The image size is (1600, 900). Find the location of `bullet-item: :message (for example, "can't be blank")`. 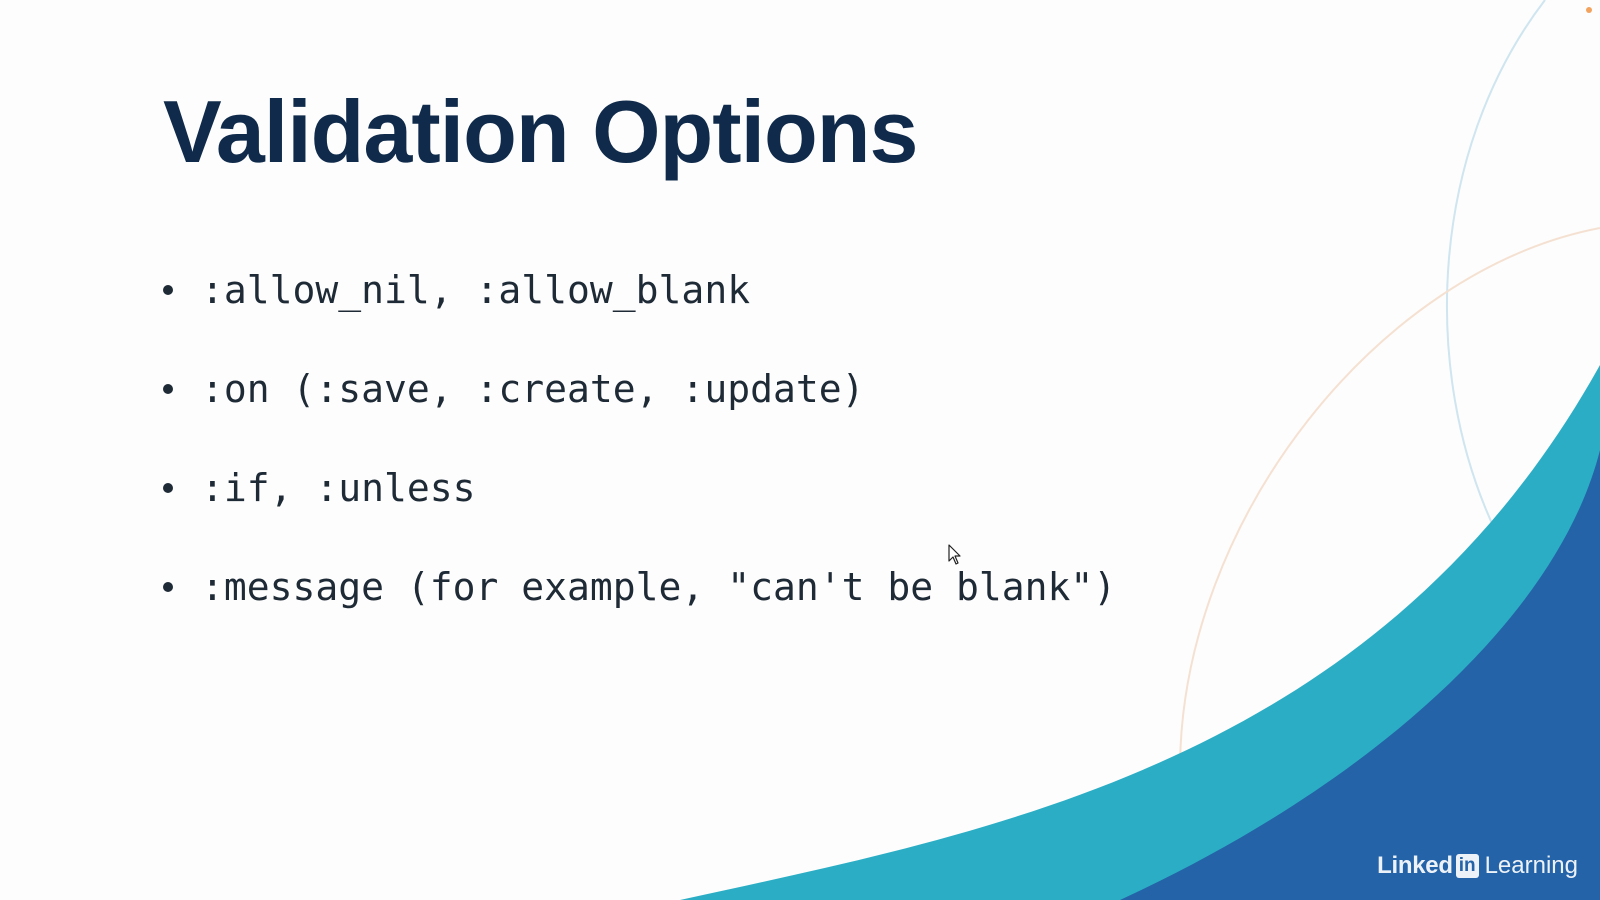

bullet-item: :message (for example, "can't be blank") is located at coordinates (639, 586).